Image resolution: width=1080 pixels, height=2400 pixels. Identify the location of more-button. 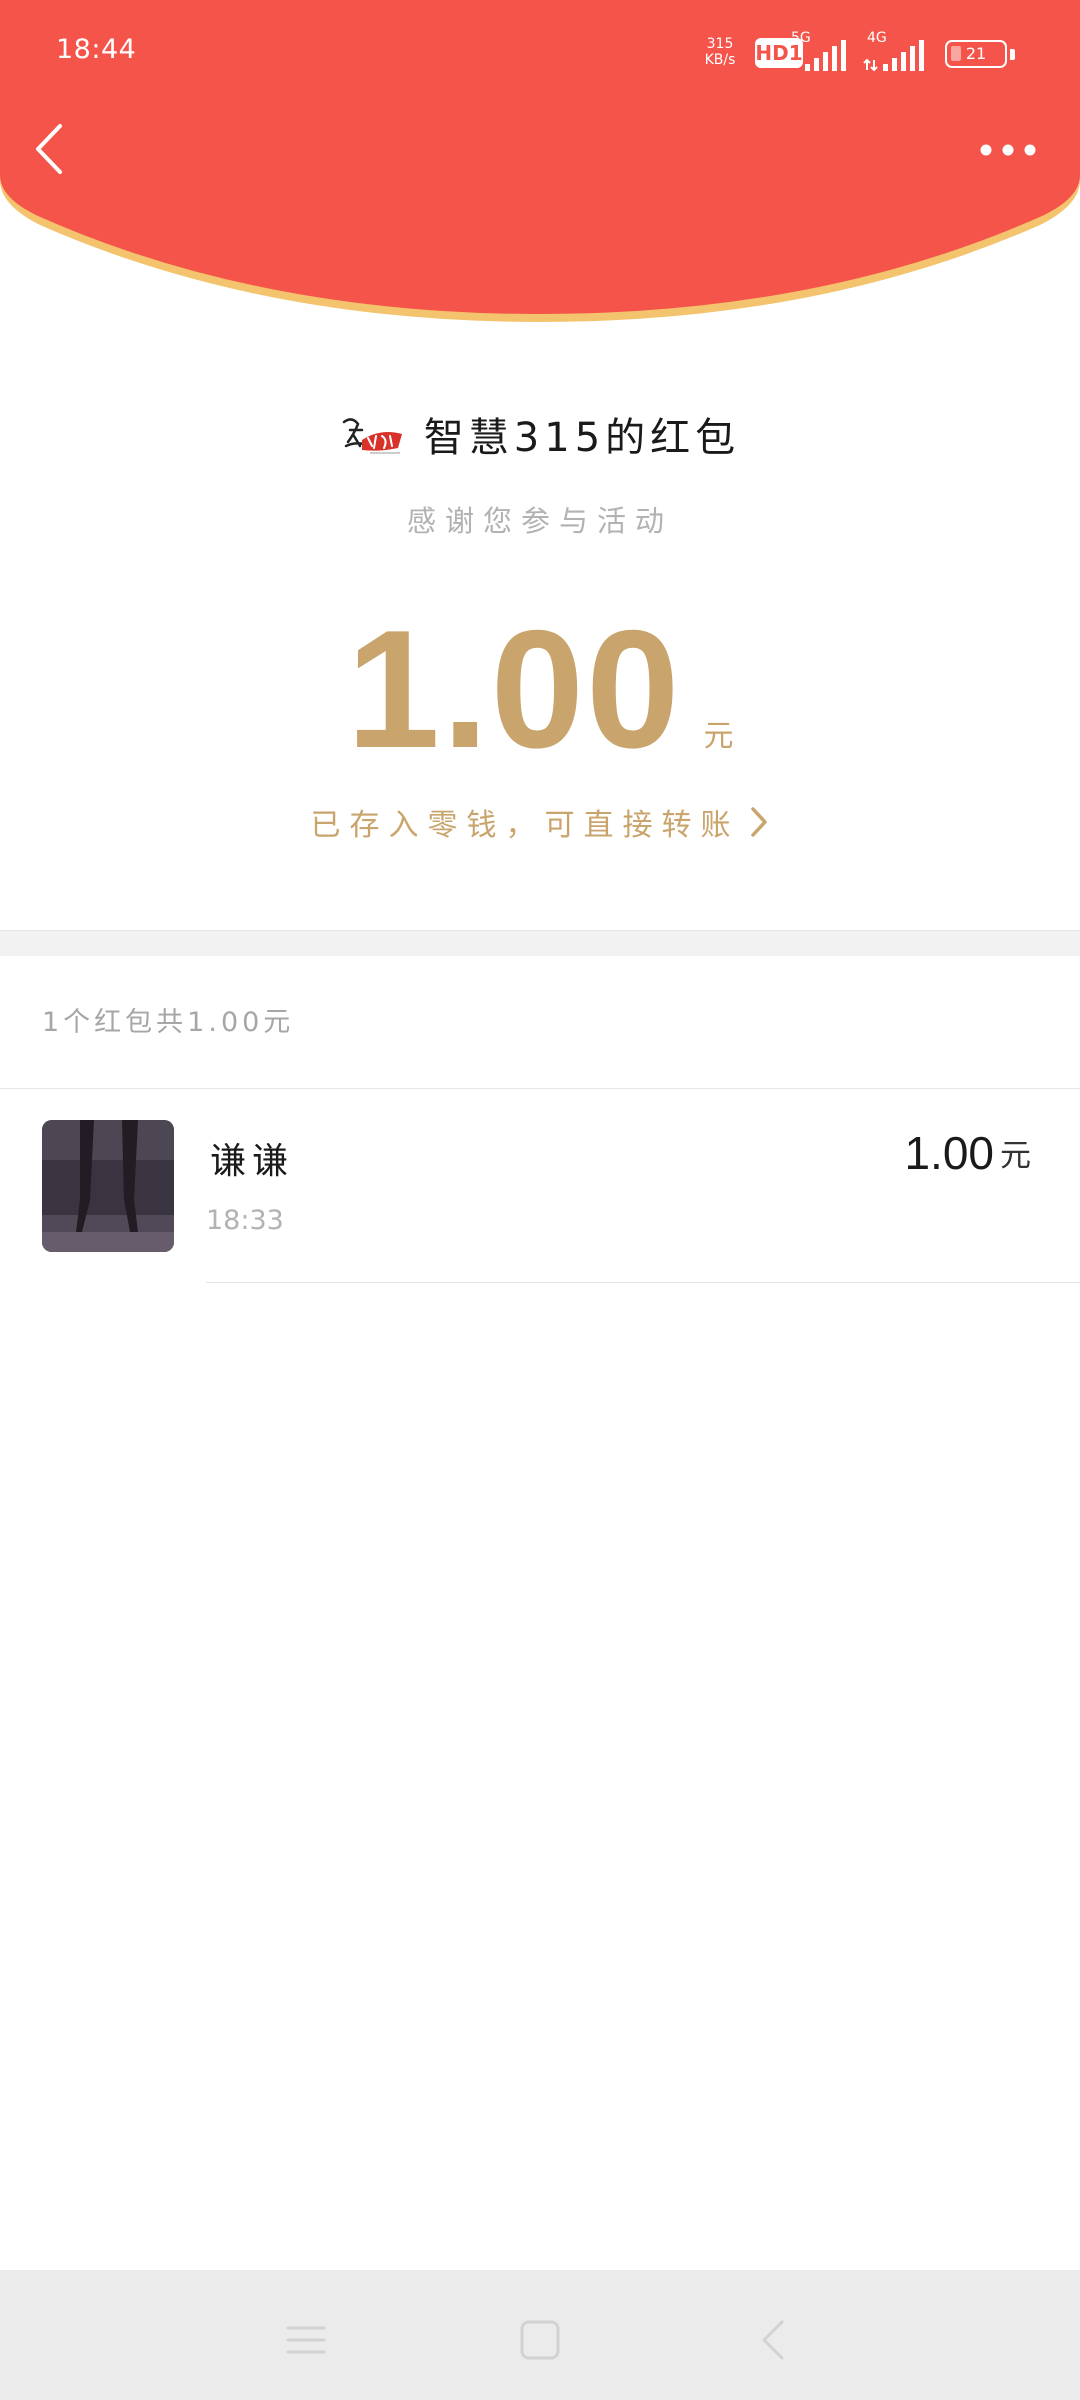
(1008, 150).